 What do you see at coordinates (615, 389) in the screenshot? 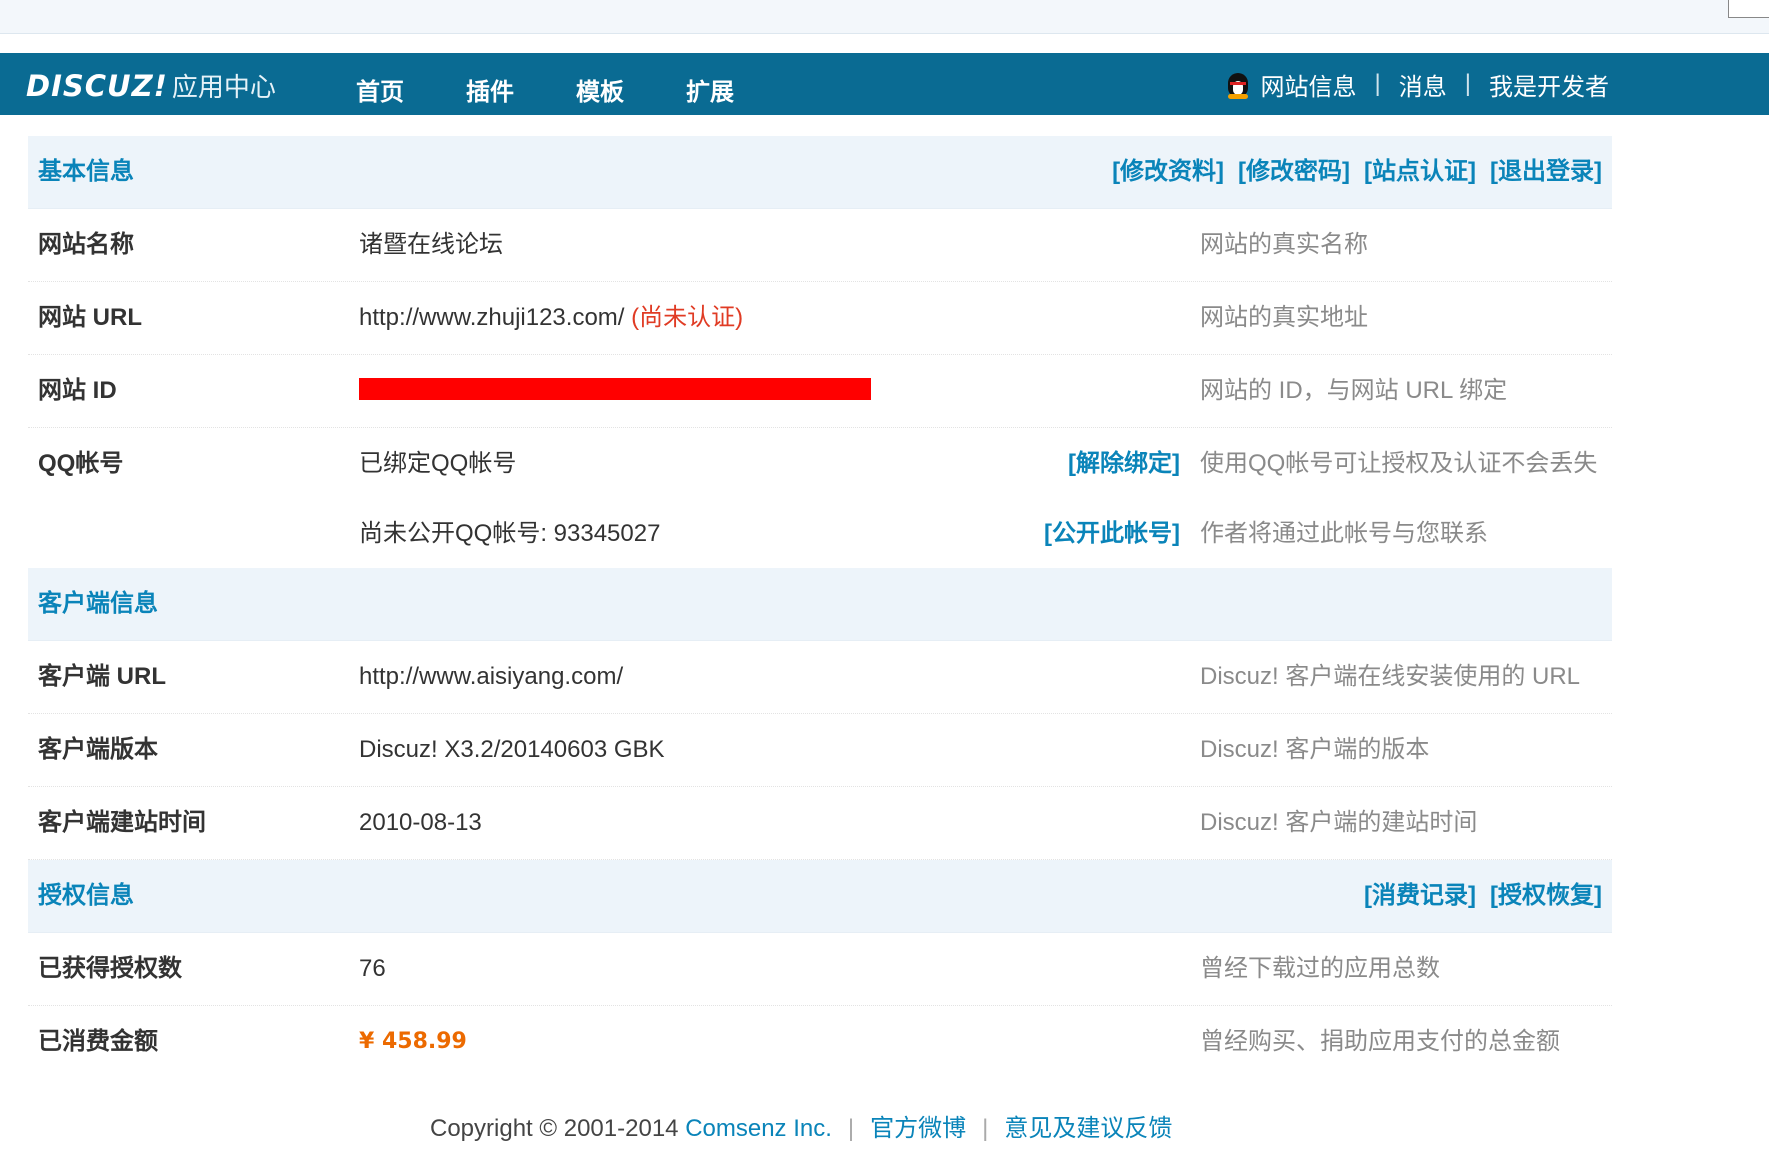
I see `redaction-bar` at bounding box center [615, 389].